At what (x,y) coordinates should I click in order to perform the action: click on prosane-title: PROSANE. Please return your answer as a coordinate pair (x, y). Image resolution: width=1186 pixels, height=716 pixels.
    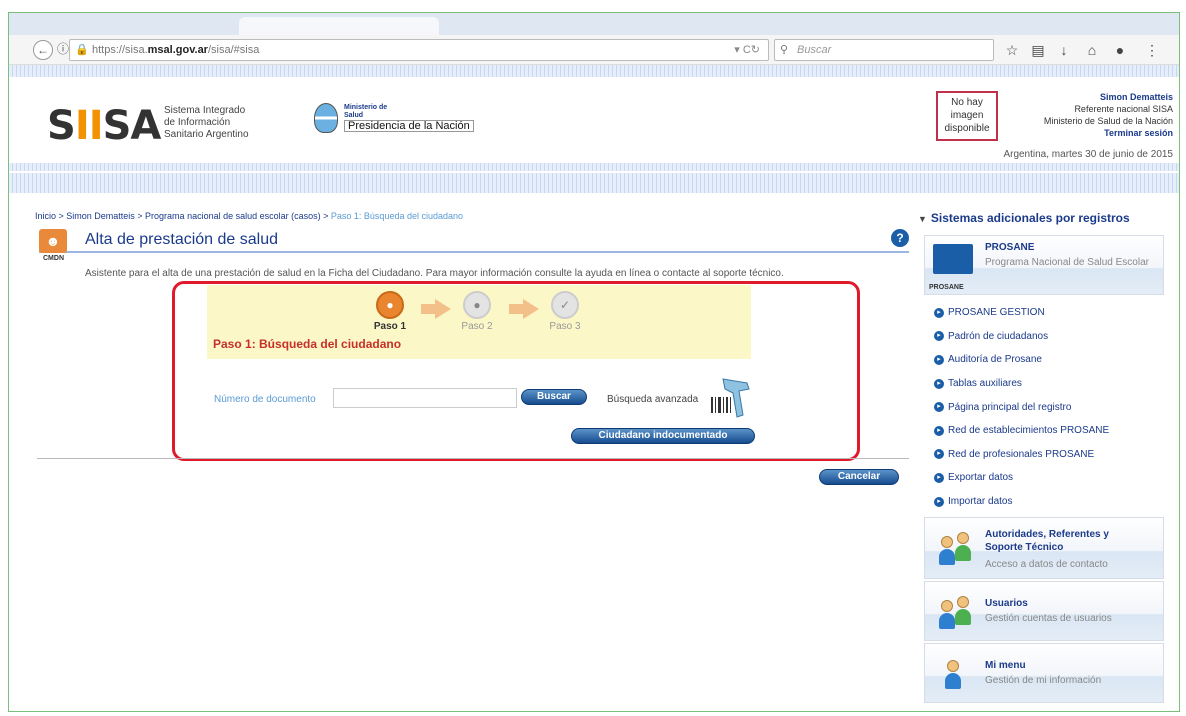
    Looking at the image, I should click on (1010, 247).